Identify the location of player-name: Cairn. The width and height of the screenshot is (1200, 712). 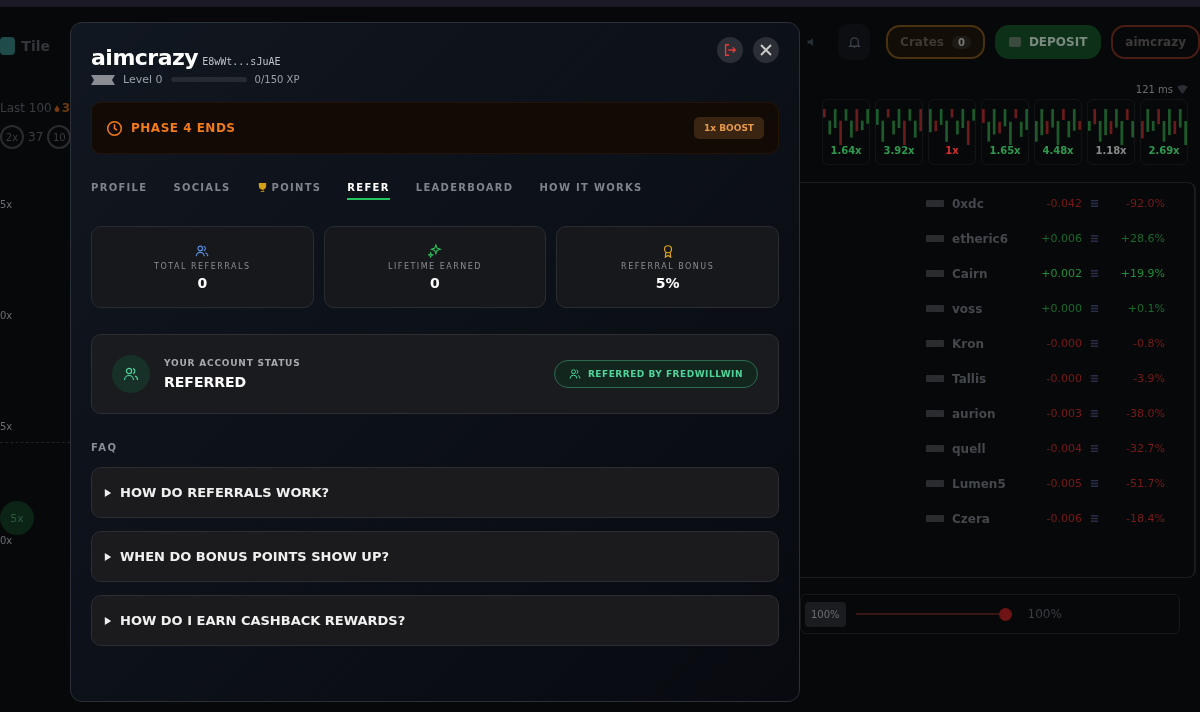
(970, 273).